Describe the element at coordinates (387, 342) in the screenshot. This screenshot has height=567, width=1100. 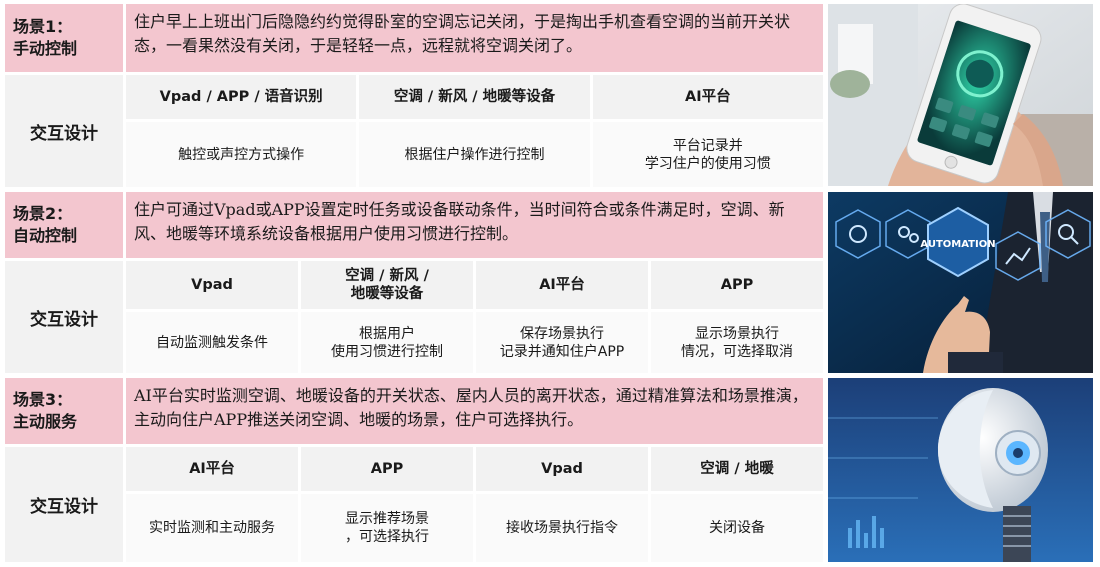
I see `interaction-2-cell-2: 根据用户 使用习惯进行控制` at that location.